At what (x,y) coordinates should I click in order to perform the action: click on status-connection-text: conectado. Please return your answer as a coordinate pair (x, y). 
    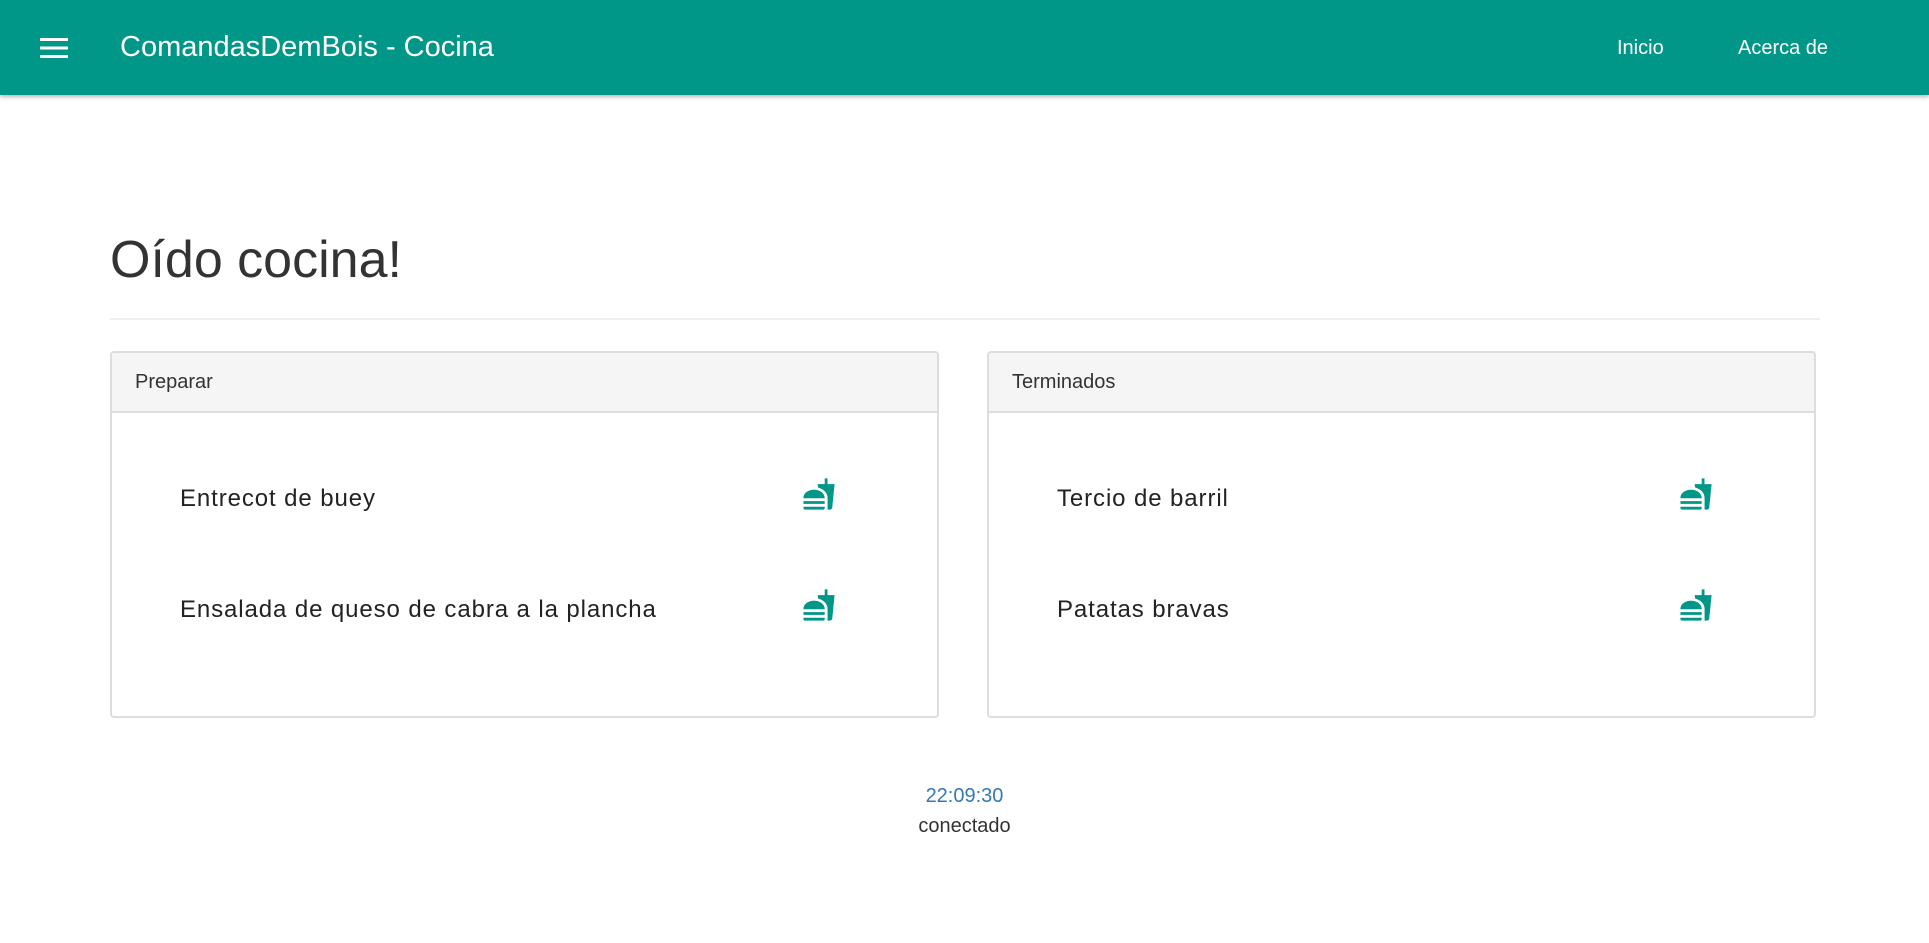
    Looking at the image, I should click on (964, 826).